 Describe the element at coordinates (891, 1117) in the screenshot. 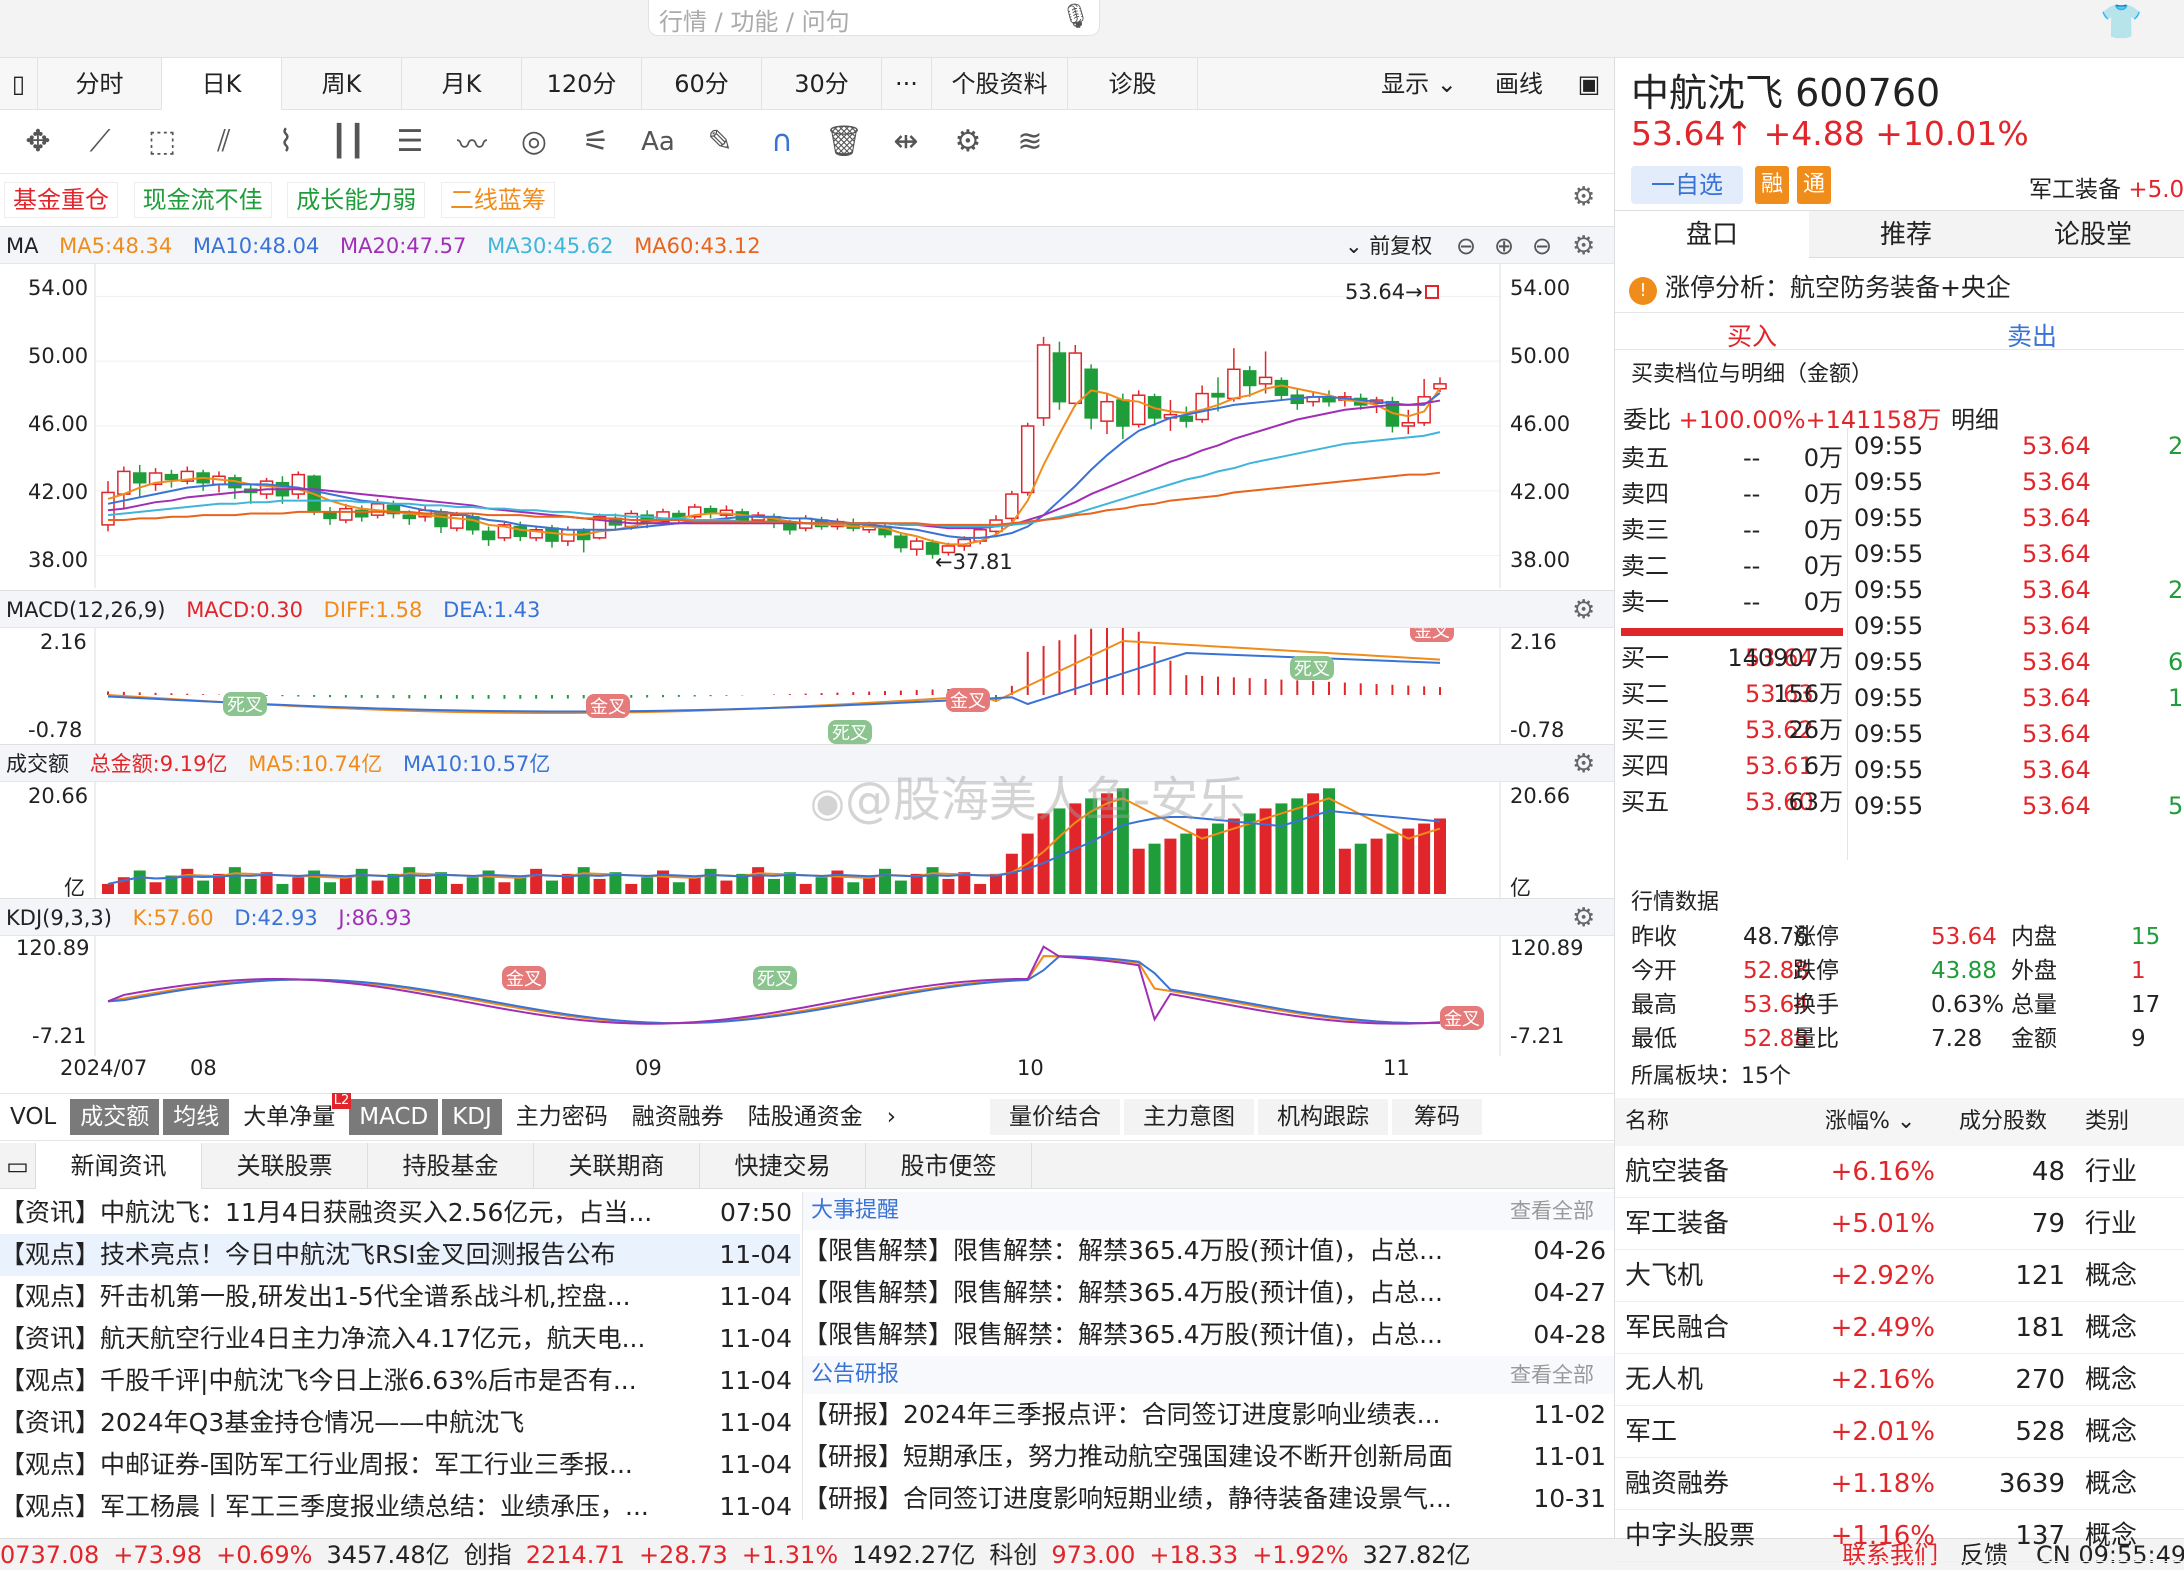

I see `chevron-right-icon: ›` at that location.